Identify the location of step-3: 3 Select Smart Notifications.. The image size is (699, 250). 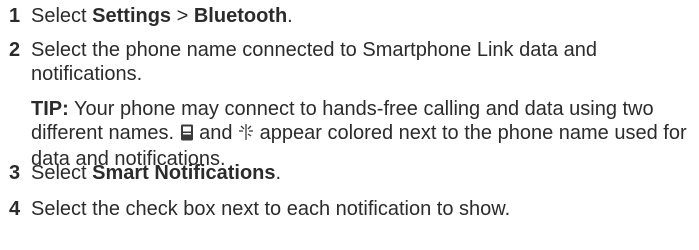
(351, 173).